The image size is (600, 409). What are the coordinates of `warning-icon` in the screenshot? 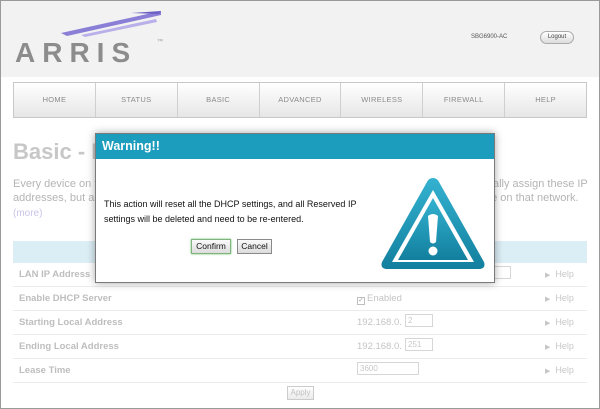 It's located at (433, 223).